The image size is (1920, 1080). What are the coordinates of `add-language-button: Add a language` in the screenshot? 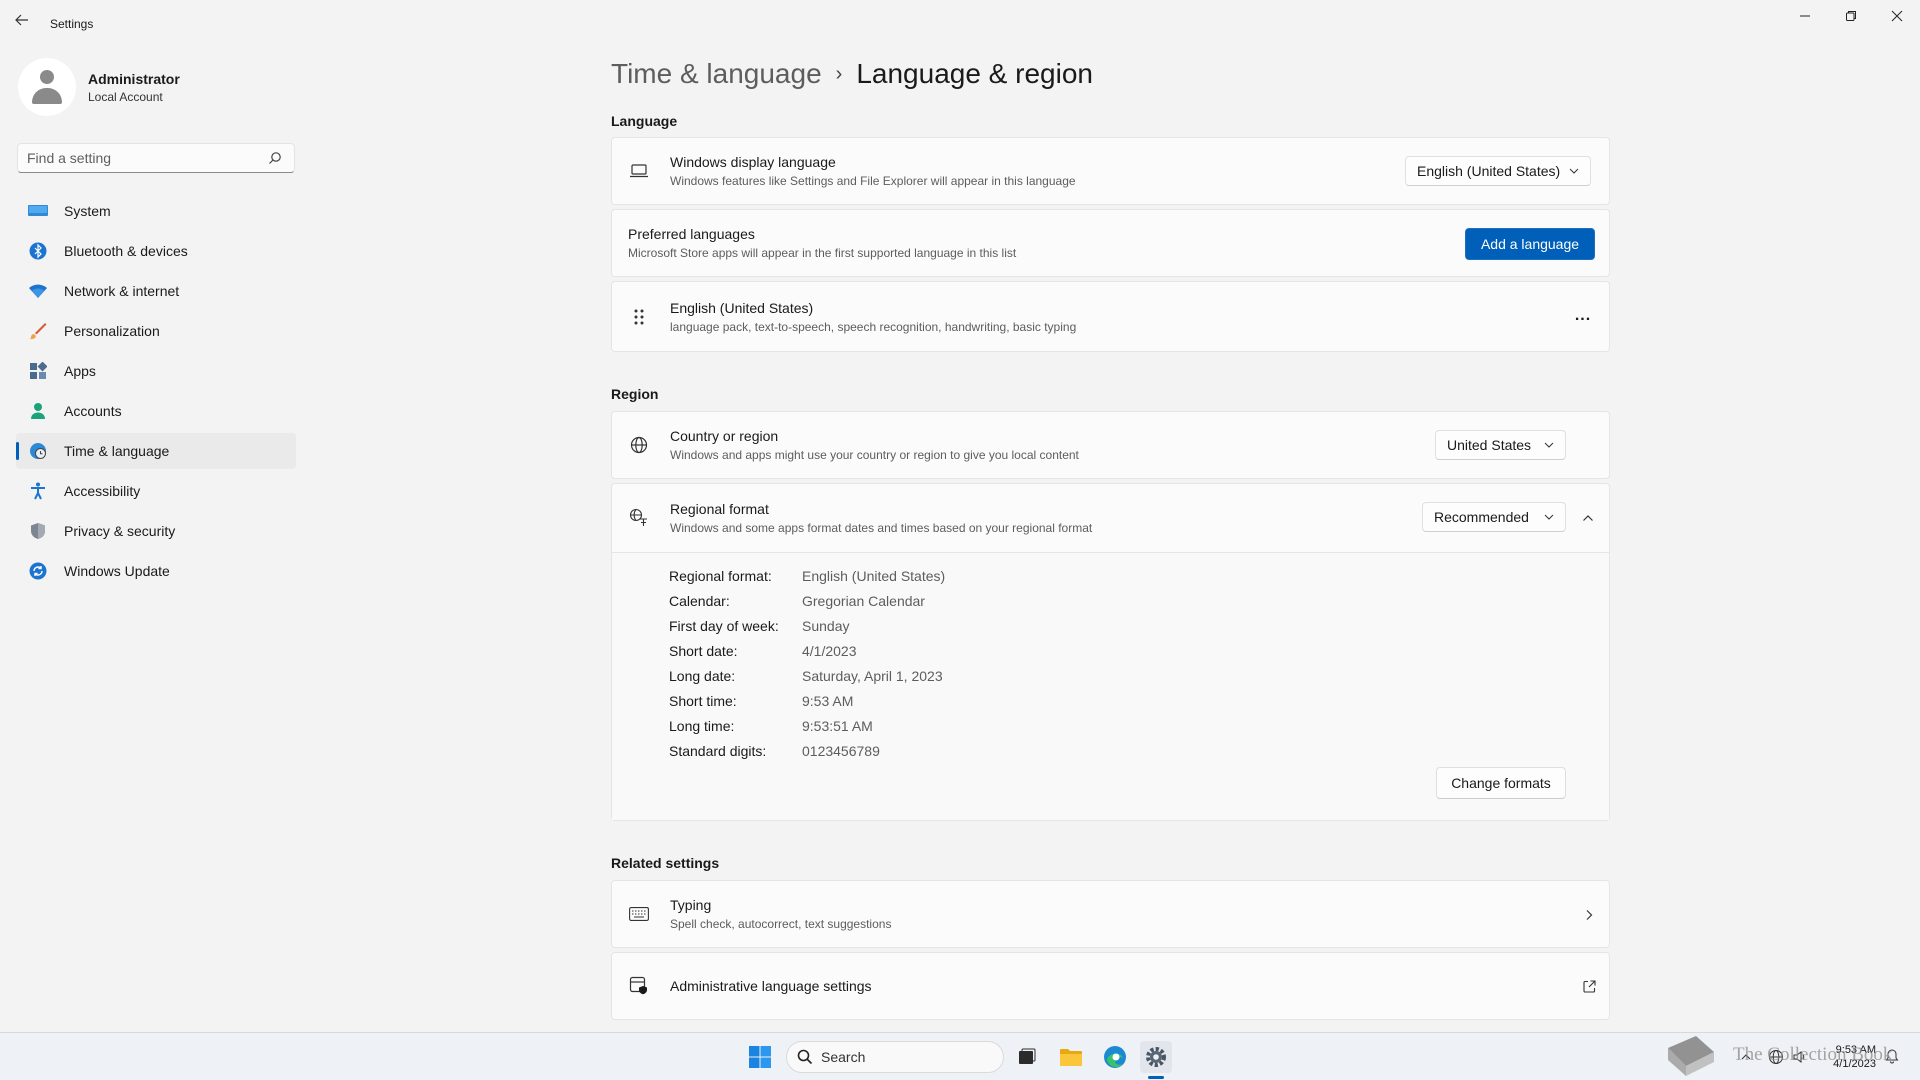 It's located at (1530, 244).